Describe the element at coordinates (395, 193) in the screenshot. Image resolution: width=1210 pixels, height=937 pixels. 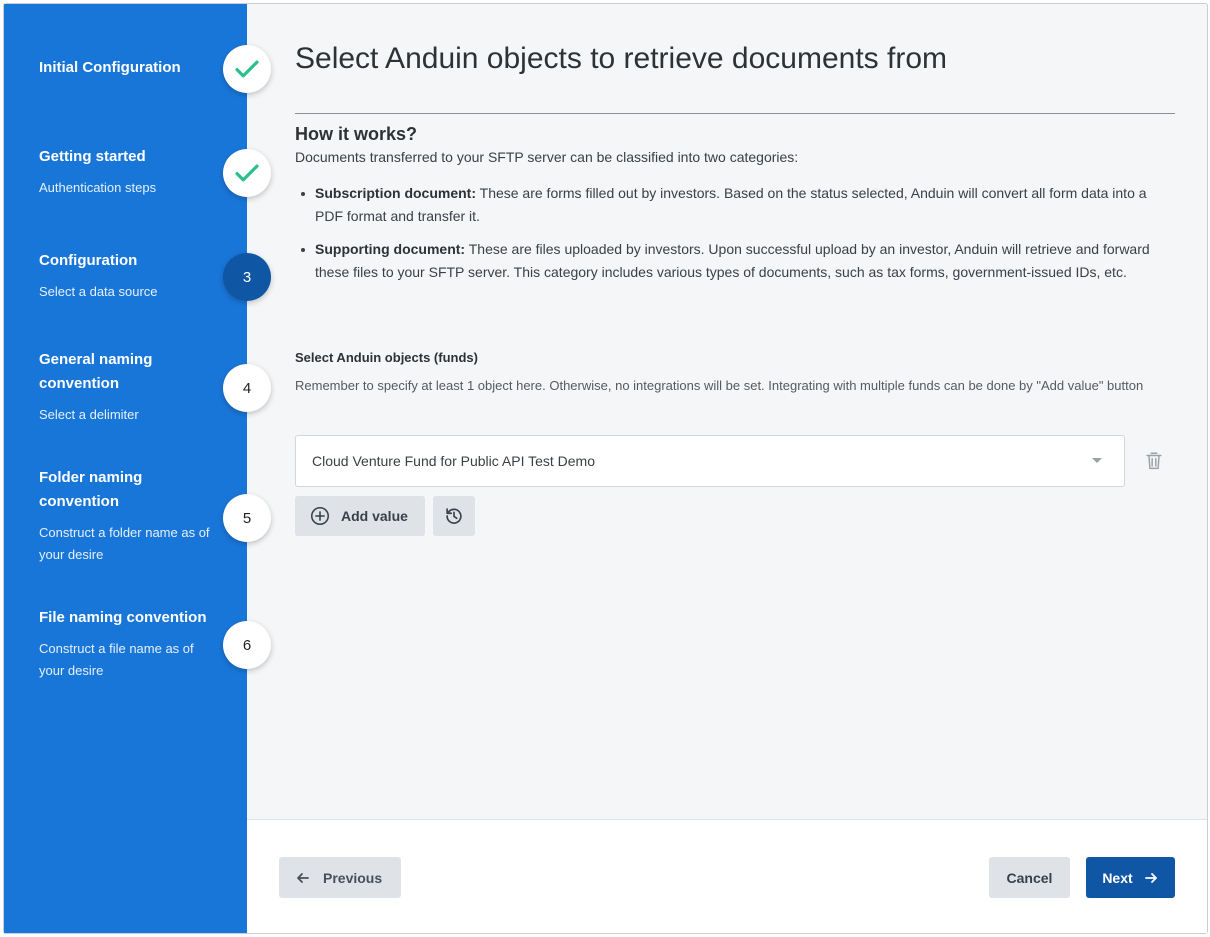
I see `bullet-term: Subscription document:` at that location.